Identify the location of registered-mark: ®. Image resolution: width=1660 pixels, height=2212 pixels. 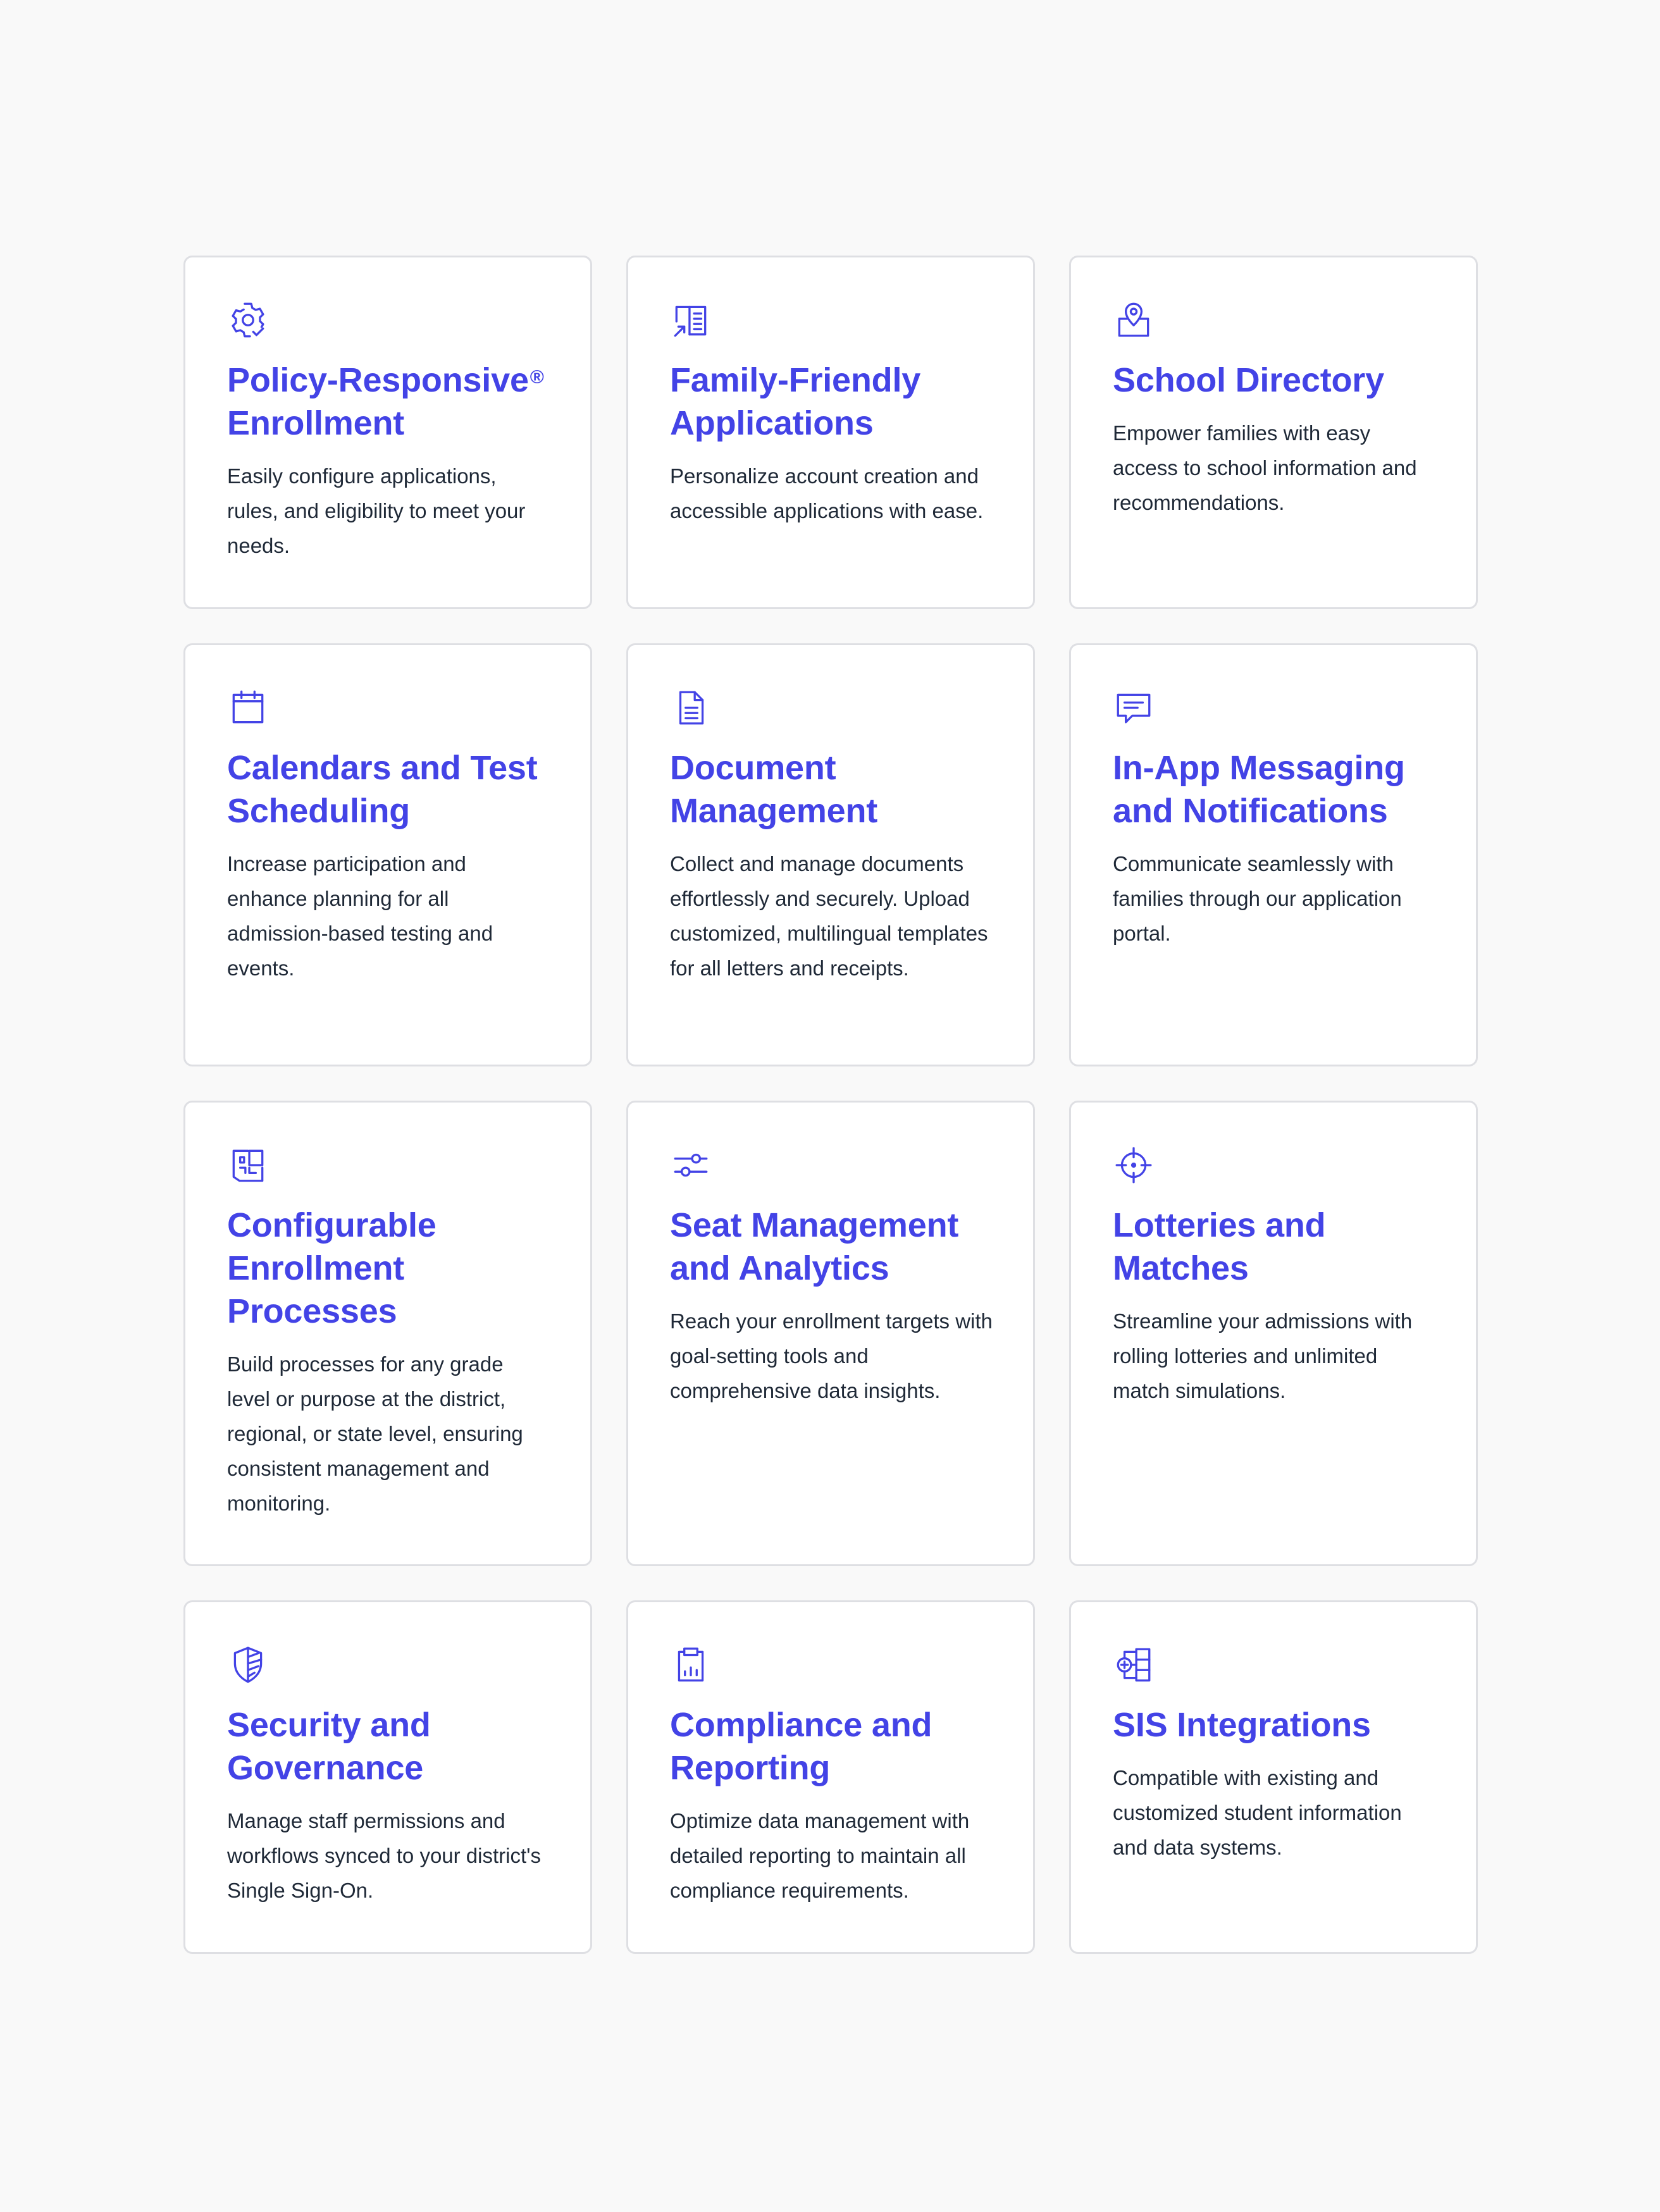
(537, 378).